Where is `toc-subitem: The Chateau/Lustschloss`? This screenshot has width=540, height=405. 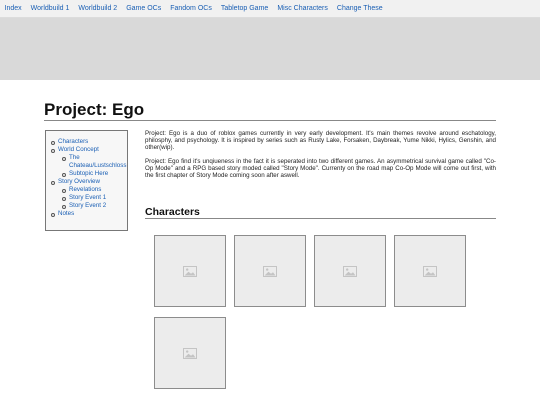 toc-subitem: The Chateau/Lustschloss is located at coordinates (94, 162).